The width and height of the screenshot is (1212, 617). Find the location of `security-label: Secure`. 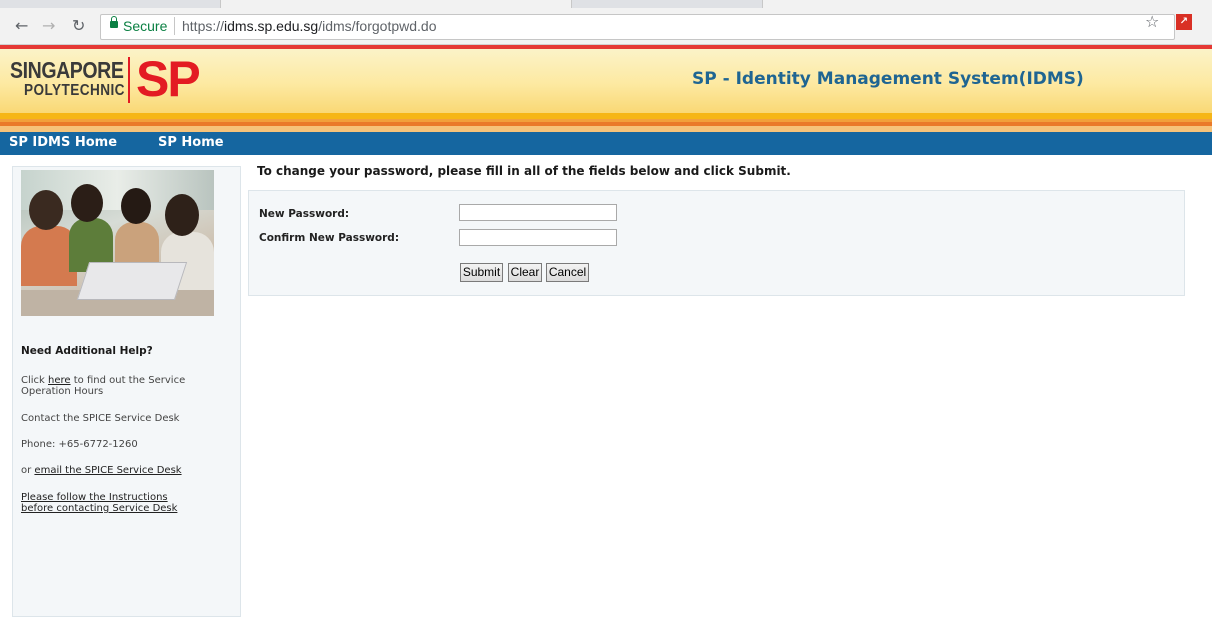

security-label: Secure is located at coordinates (145, 26).